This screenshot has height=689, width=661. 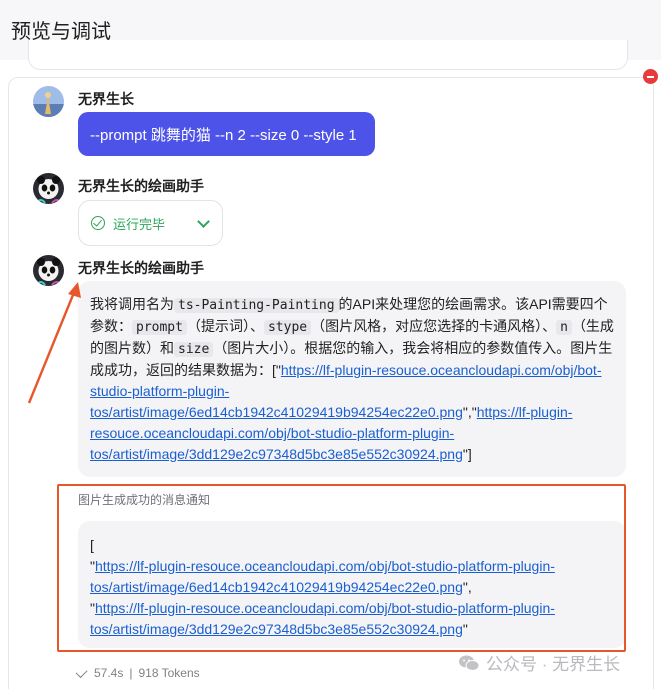 What do you see at coordinates (469, 412) in the screenshot?
I see `reply-text: ","` at bounding box center [469, 412].